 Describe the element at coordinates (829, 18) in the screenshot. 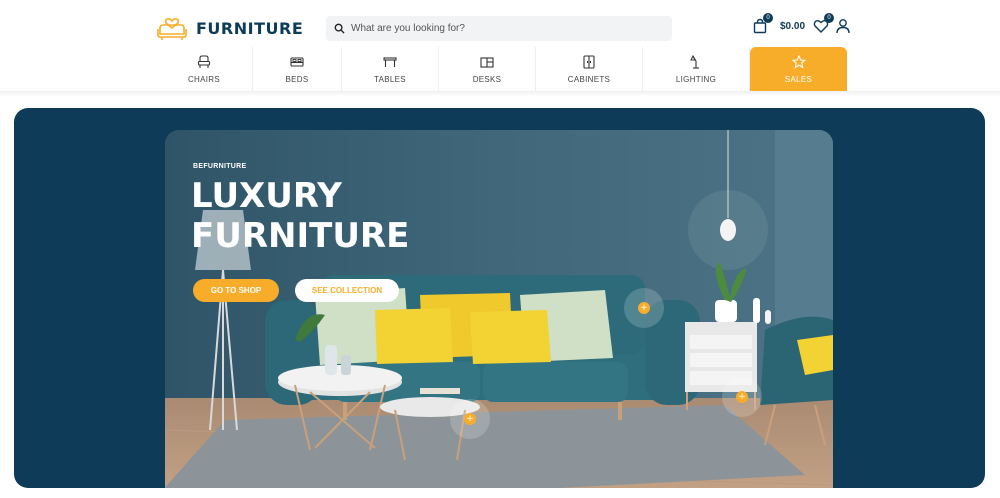

I see `wishlist-count-badge: 0` at that location.